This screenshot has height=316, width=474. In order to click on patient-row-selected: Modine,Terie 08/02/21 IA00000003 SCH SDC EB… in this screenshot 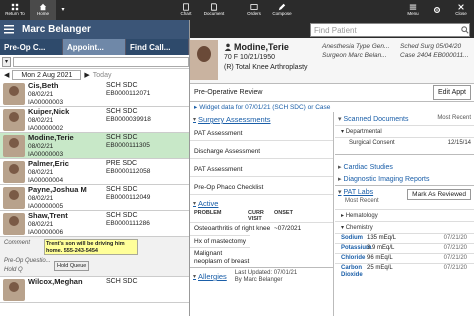, I will do `click(94, 146)`.